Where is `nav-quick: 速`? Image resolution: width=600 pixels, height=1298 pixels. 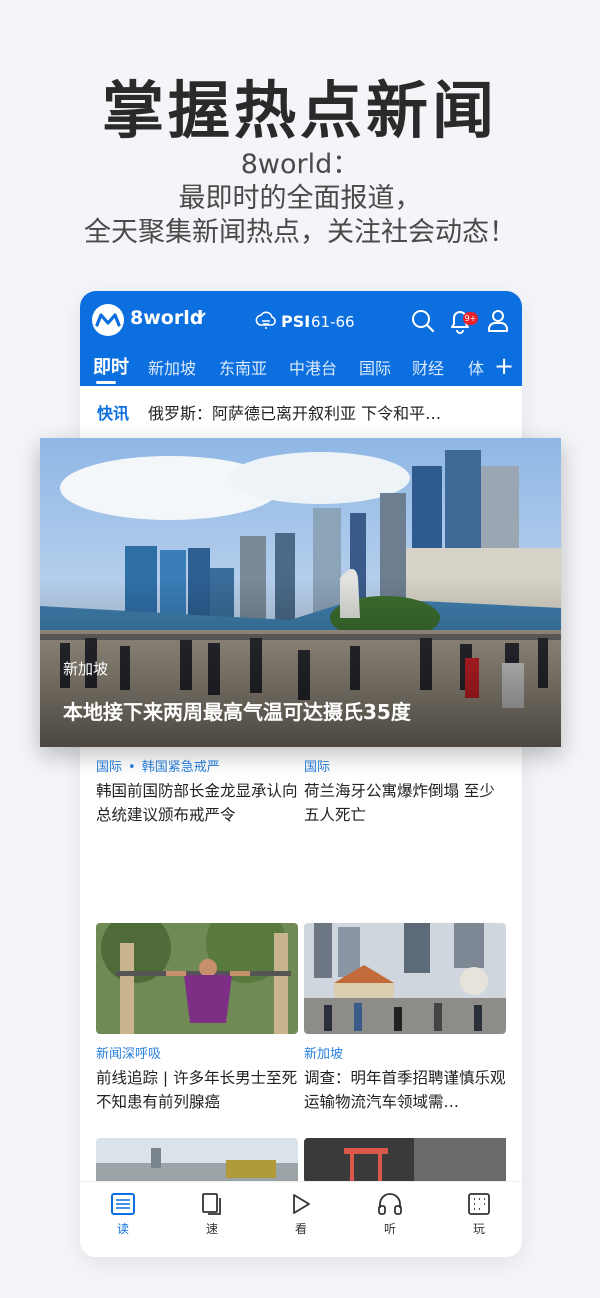
nav-quick: 速 is located at coordinates (212, 1214).